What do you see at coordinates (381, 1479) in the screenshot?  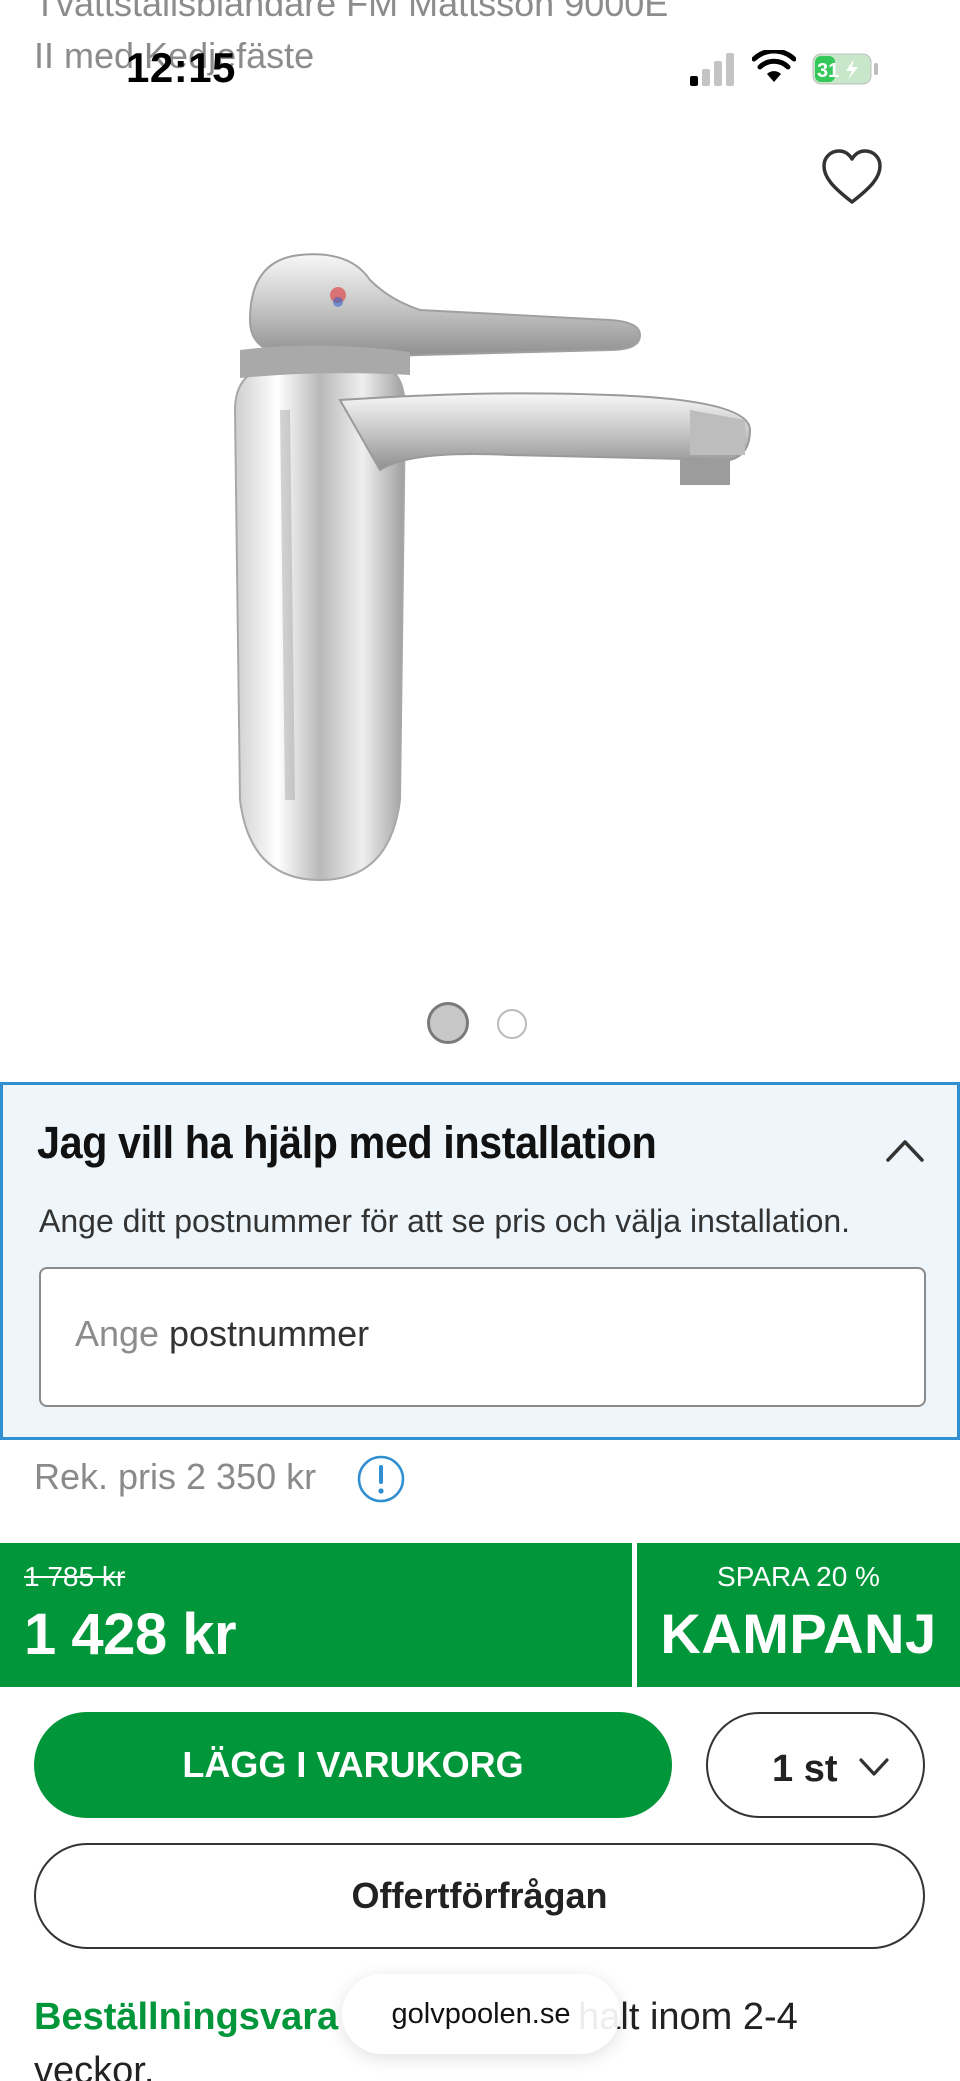 I see `info-icon` at bounding box center [381, 1479].